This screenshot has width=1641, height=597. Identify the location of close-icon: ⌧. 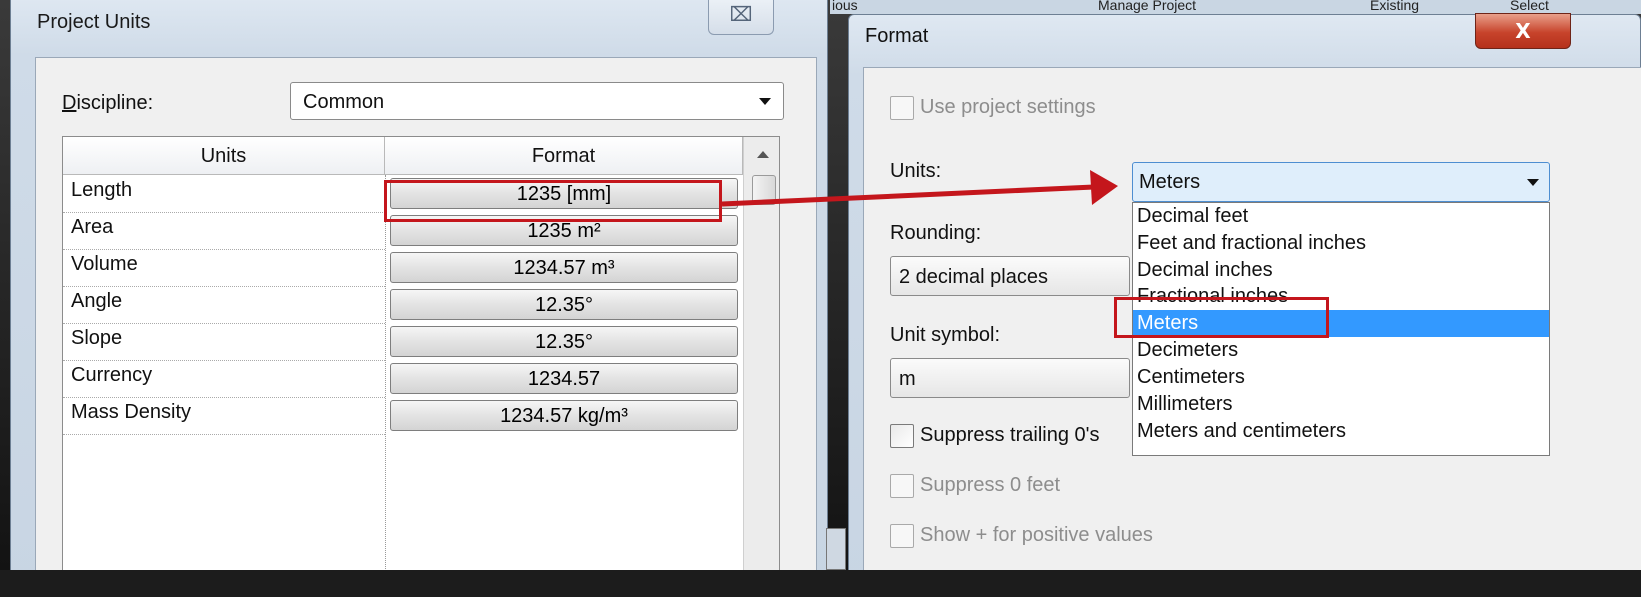
(741, 14).